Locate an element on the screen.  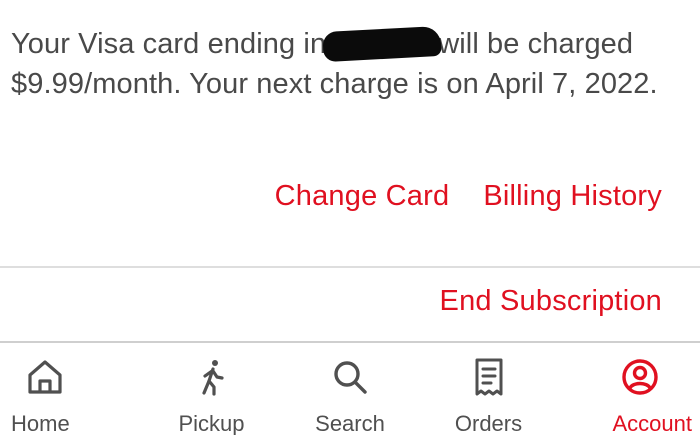
tab-orders-label: Orders is located at coordinates (488, 423).